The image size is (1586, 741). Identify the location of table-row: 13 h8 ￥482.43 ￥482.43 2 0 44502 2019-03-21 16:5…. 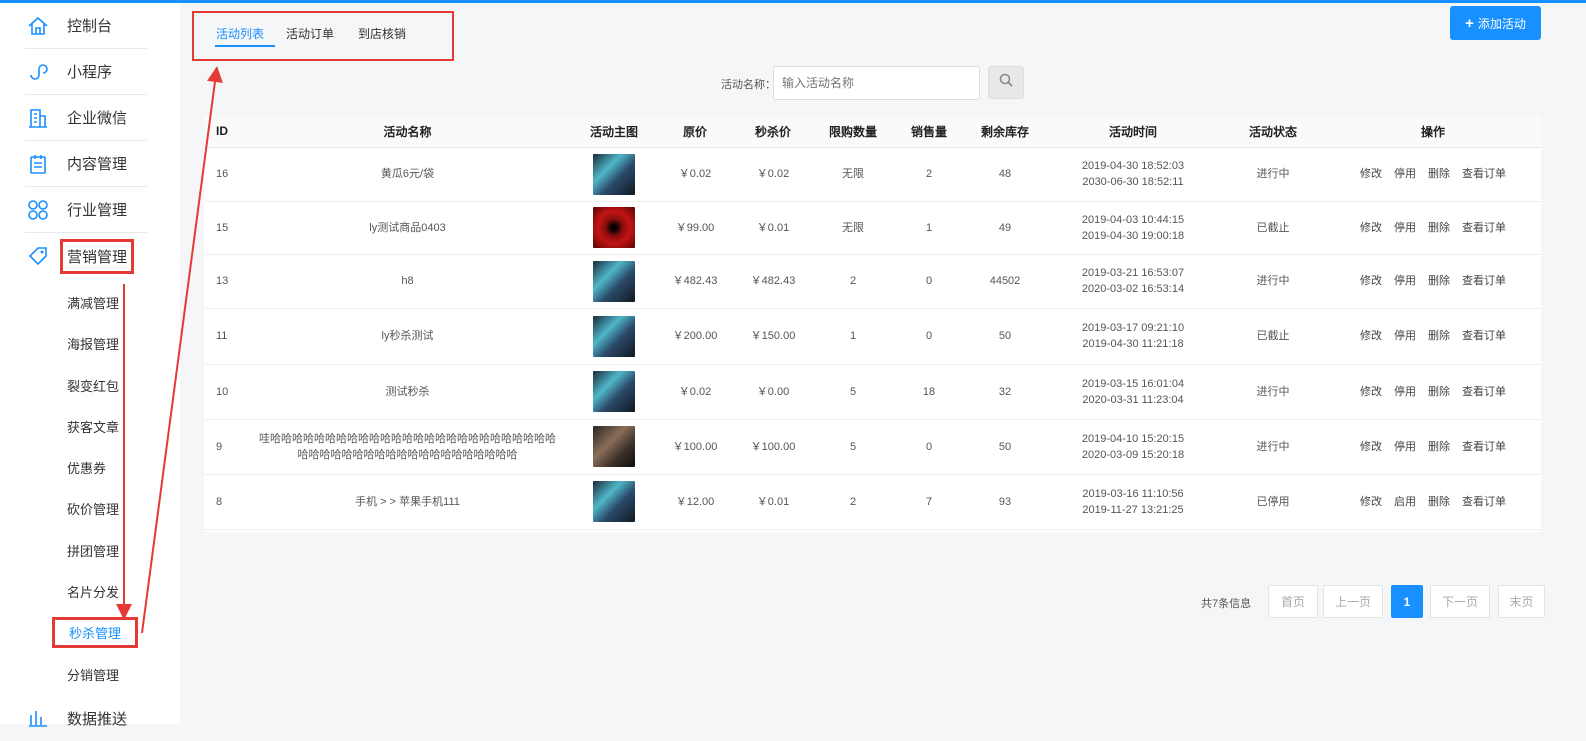
(872, 281).